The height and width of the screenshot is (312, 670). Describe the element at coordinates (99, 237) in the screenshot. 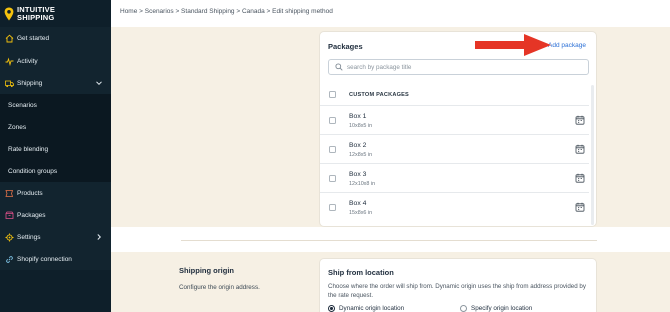

I see `chevron-right-icon` at that location.